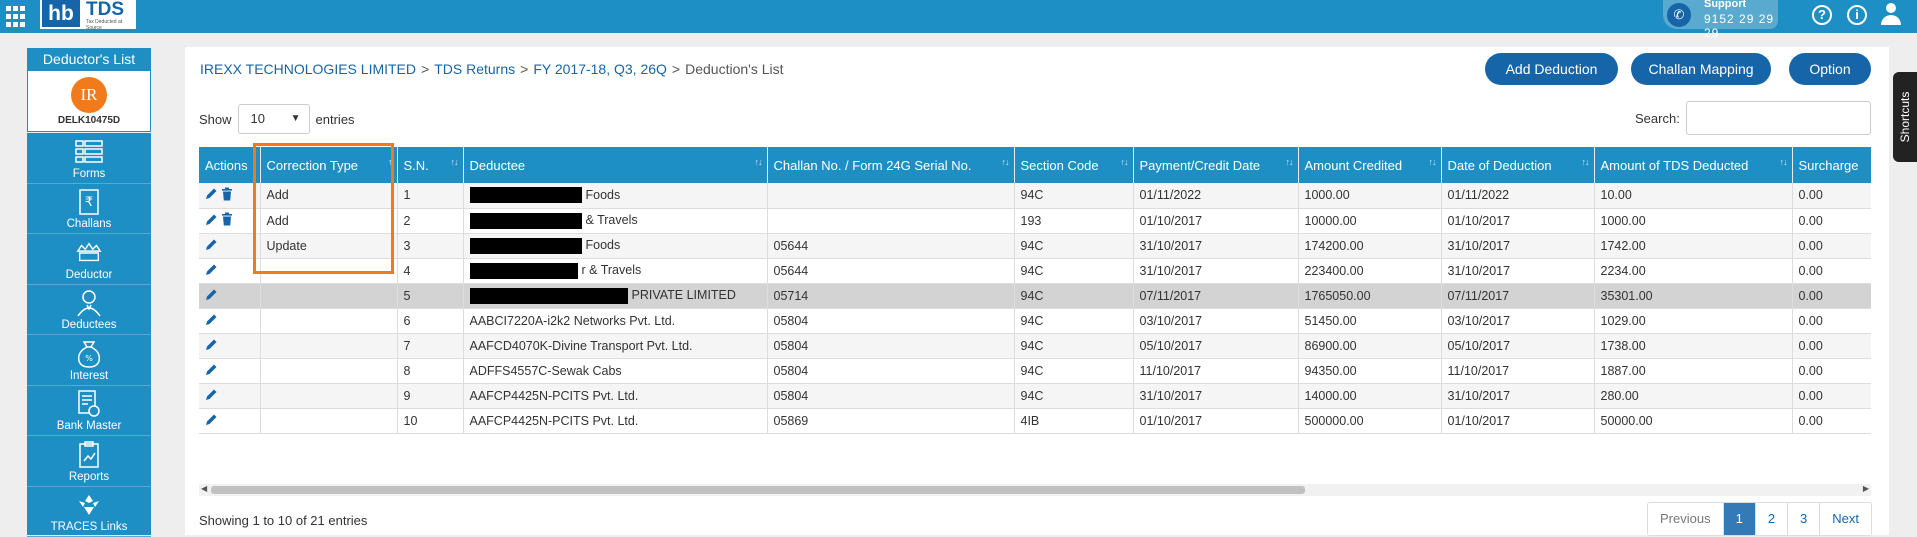 The image size is (1917, 537). What do you see at coordinates (890, 165) in the screenshot?
I see `column-header-challan-no: Challan No. / Form 24G Serial No.↑↓` at bounding box center [890, 165].